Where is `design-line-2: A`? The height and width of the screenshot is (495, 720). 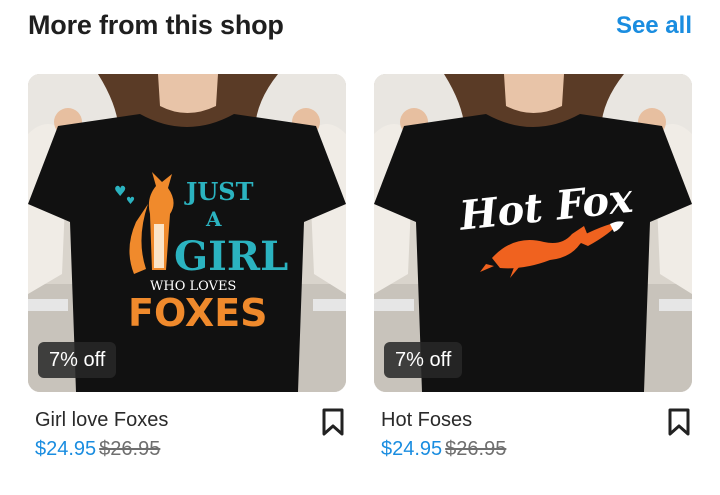
design-line-2: A is located at coordinates (213, 219).